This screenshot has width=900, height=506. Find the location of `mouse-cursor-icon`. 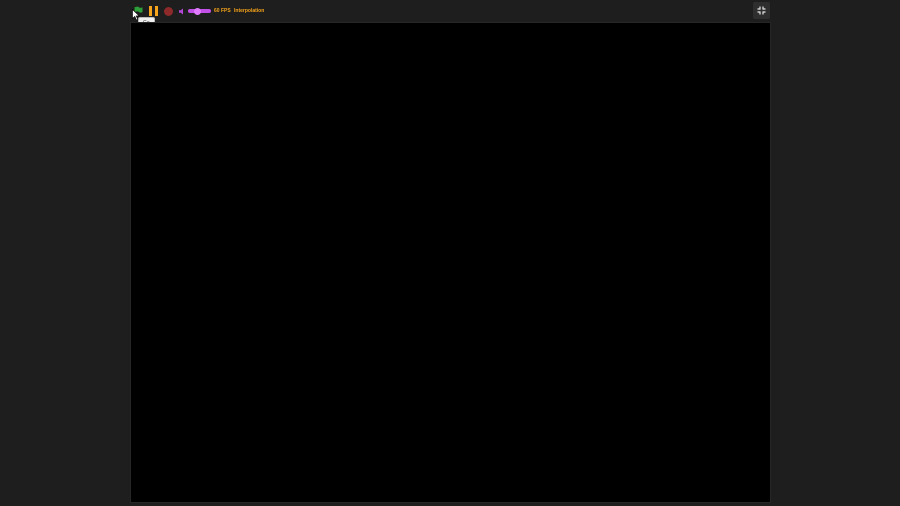

mouse-cursor-icon is located at coordinates (136, 15).